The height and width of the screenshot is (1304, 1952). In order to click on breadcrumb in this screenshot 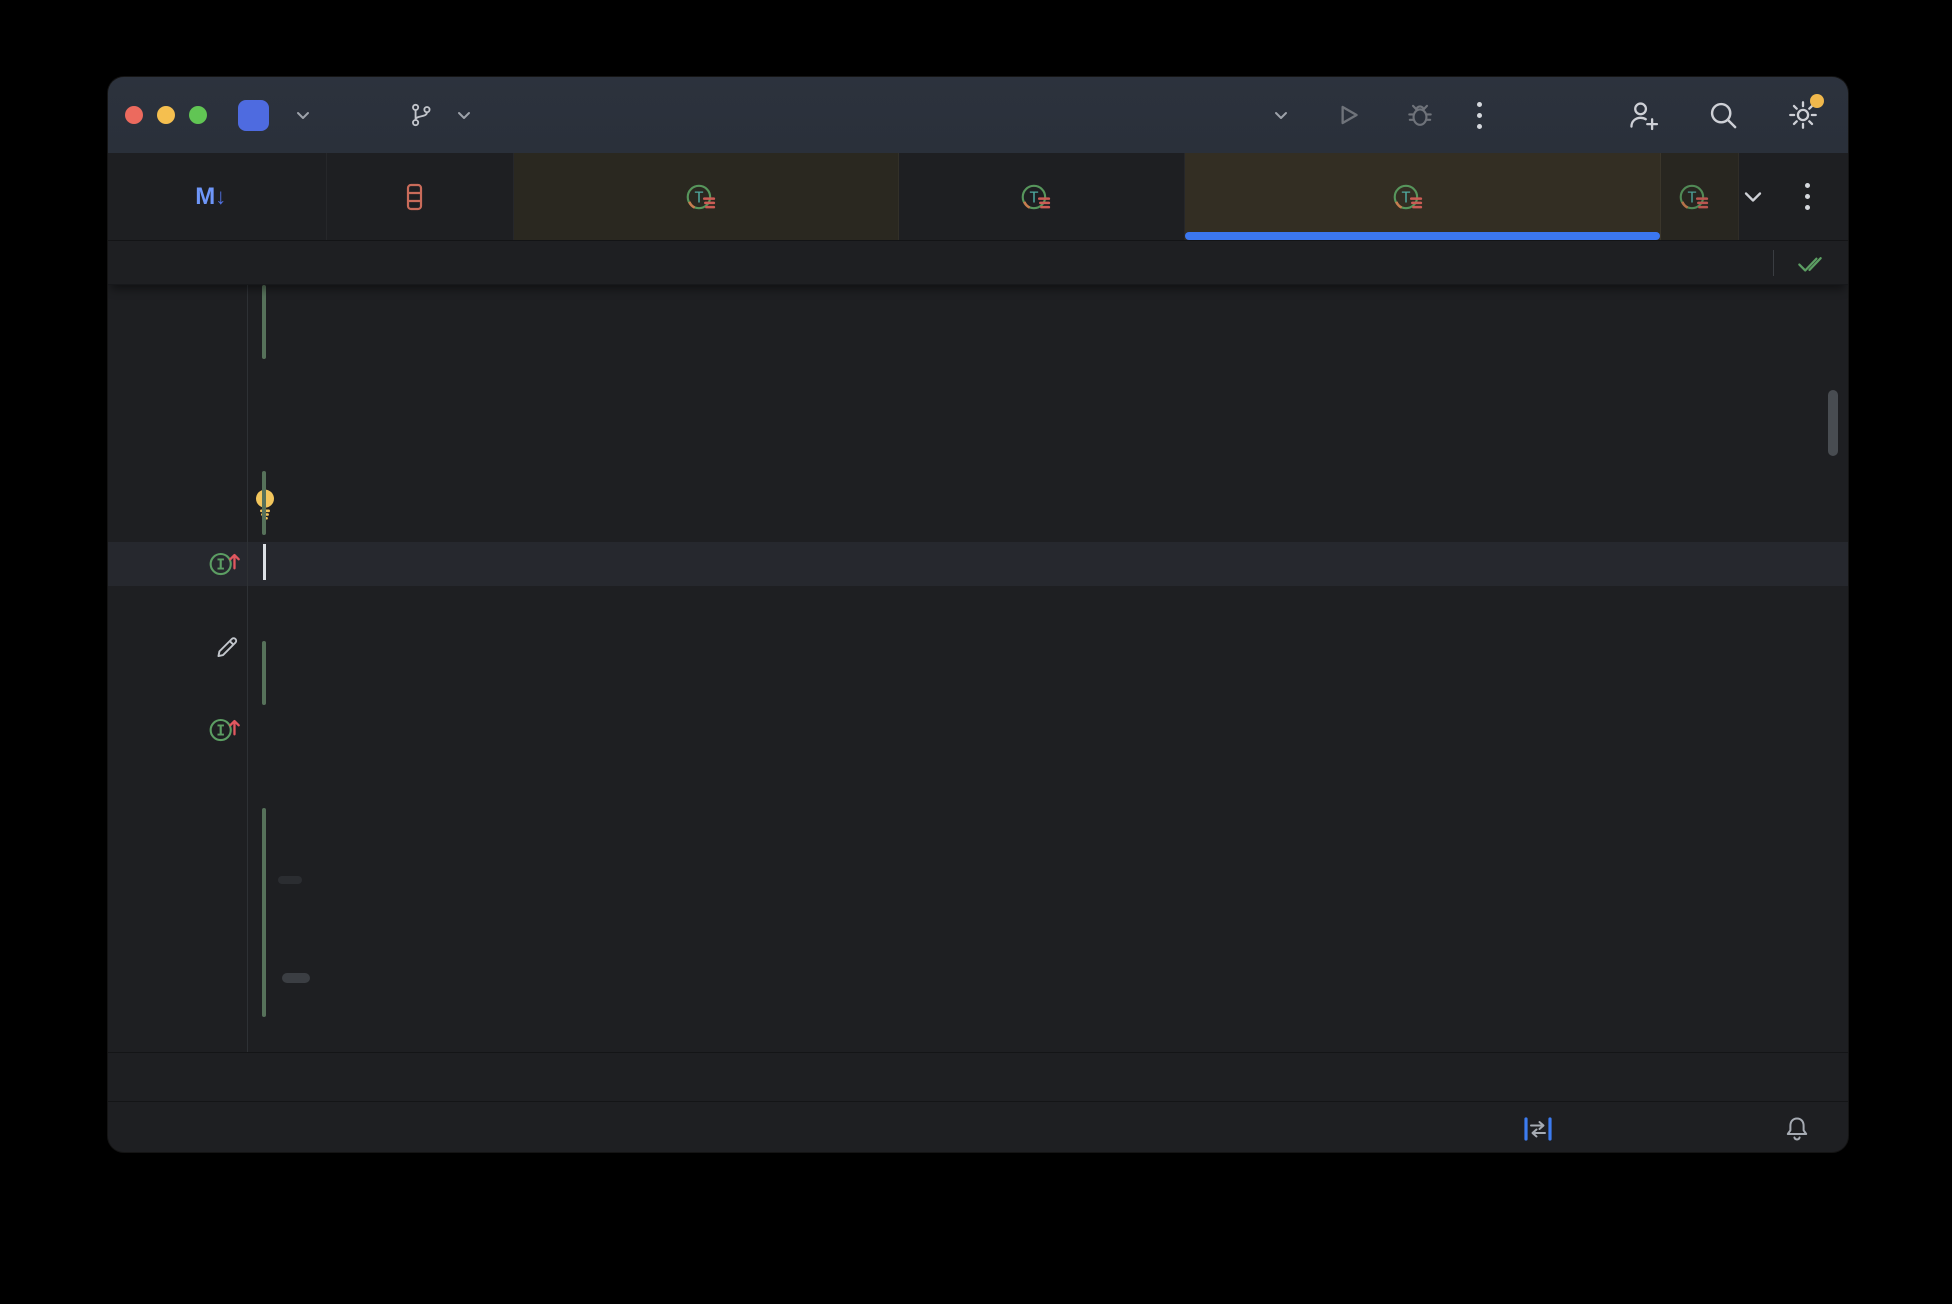, I will do `click(978, 1076)`.